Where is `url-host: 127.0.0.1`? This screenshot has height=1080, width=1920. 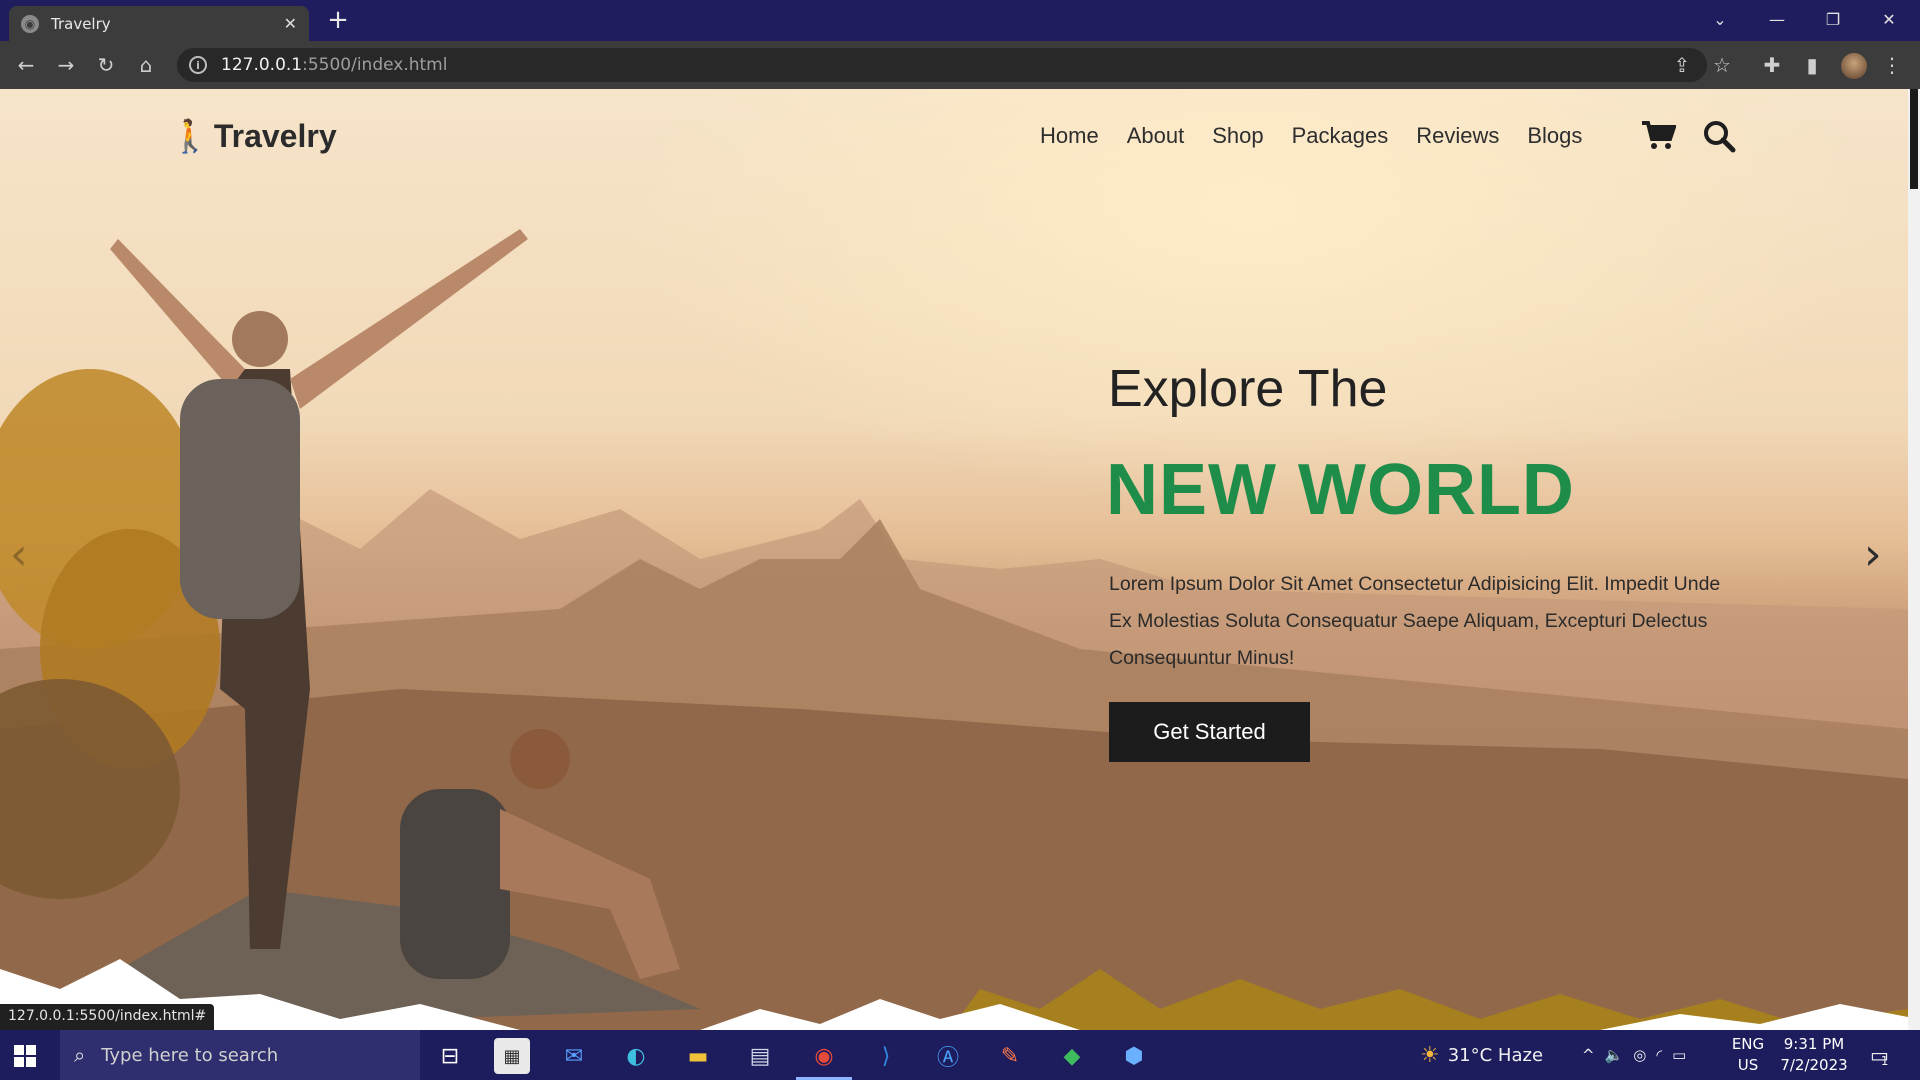 url-host: 127.0.0.1 is located at coordinates (262, 65).